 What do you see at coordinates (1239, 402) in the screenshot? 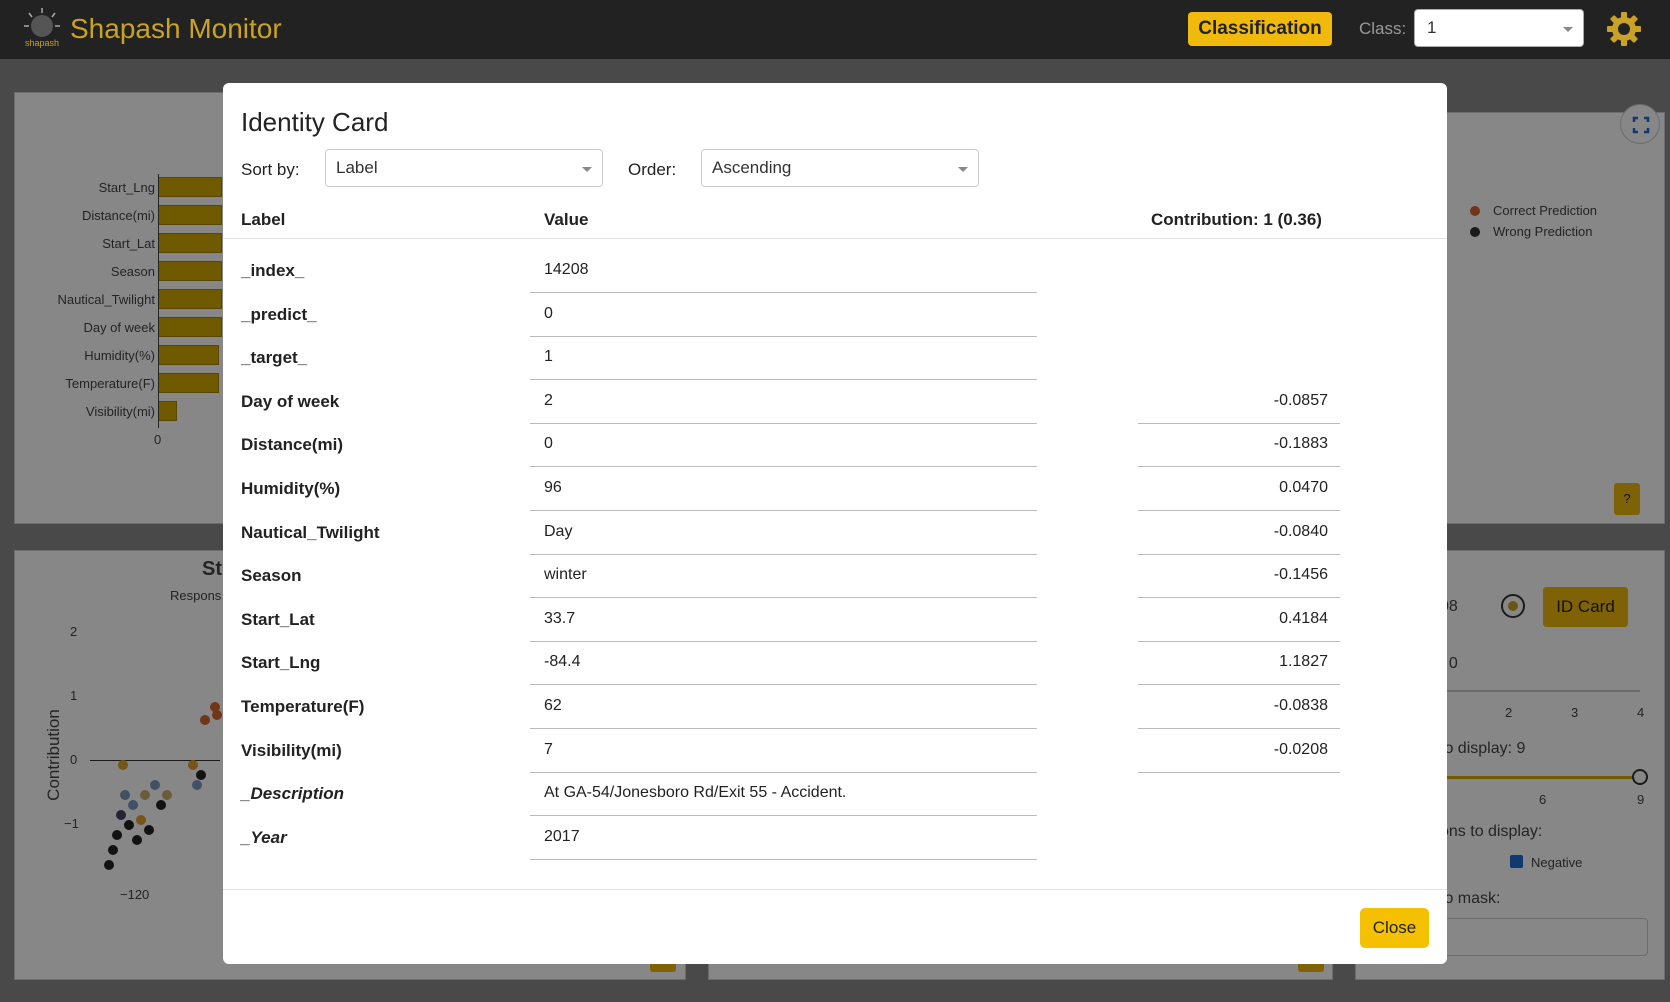
I see `row-contribution: -0.0857` at bounding box center [1239, 402].